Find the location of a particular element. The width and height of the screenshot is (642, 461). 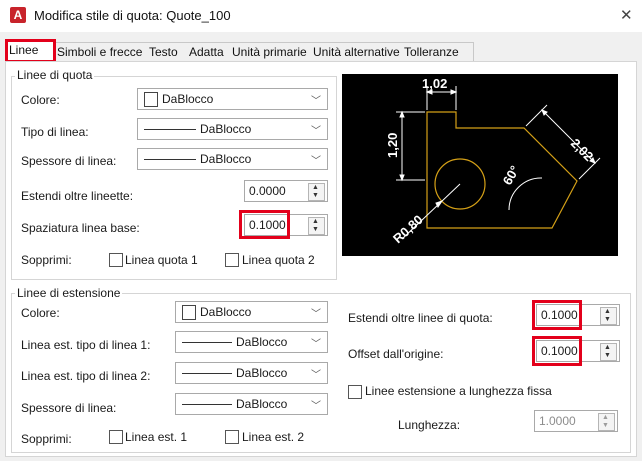

suppress-dim-line-1-label: Linea quota 1 is located at coordinates (161, 260).